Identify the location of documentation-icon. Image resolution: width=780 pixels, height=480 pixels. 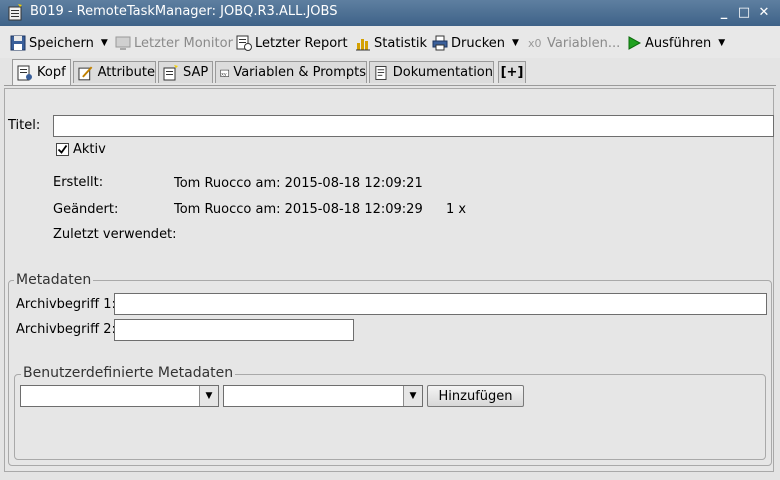
(381, 72).